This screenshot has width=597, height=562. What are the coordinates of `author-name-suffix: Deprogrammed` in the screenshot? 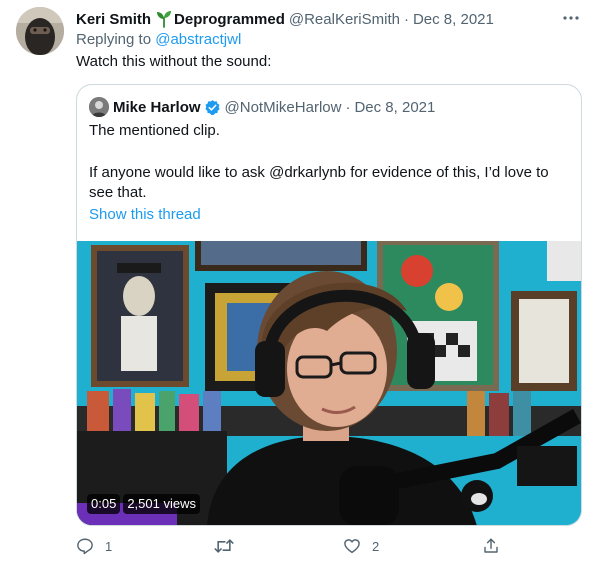 It's located at (229, 19).